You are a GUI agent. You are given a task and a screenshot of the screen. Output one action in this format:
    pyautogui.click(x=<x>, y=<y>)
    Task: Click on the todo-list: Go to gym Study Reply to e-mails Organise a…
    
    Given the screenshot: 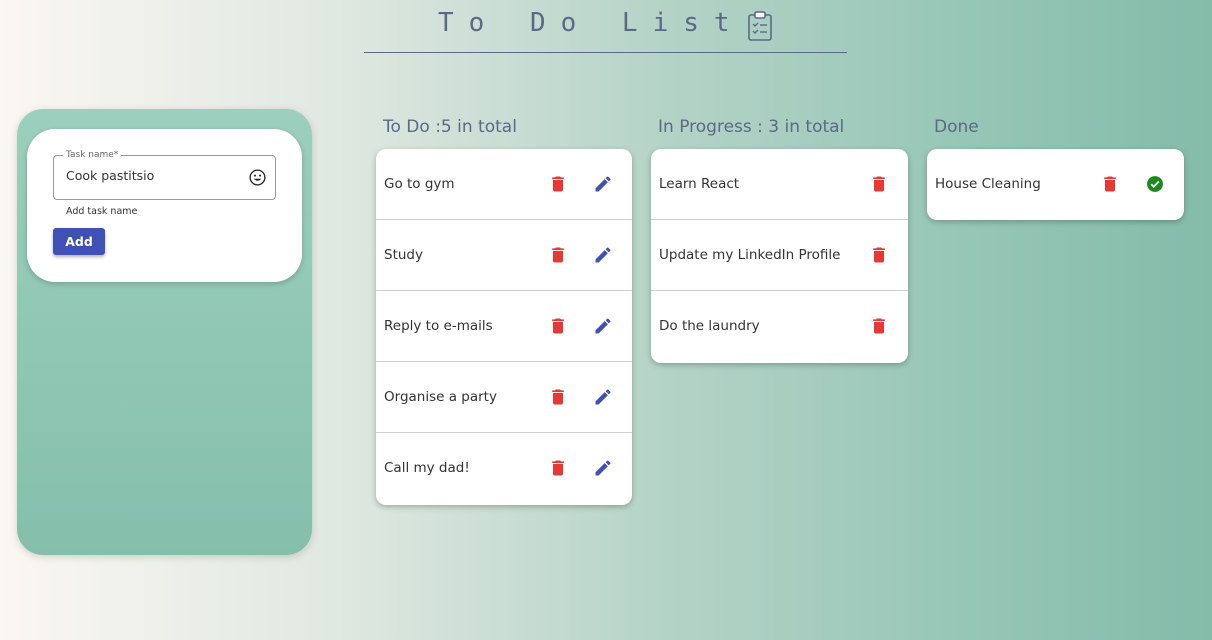 What is the action you would take?
    pyautogui.click(x=504, y=327)
    